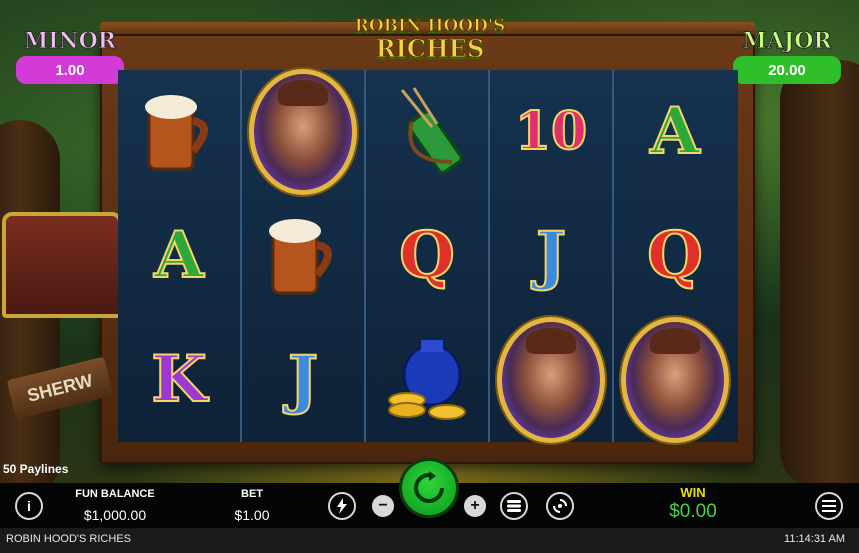 The width and height of the screenshot is (859, 553). What do you see at coordinates (252, 515) in the screenshot?
I see `bet-value: $1.00` at bounding box center [252, 515].